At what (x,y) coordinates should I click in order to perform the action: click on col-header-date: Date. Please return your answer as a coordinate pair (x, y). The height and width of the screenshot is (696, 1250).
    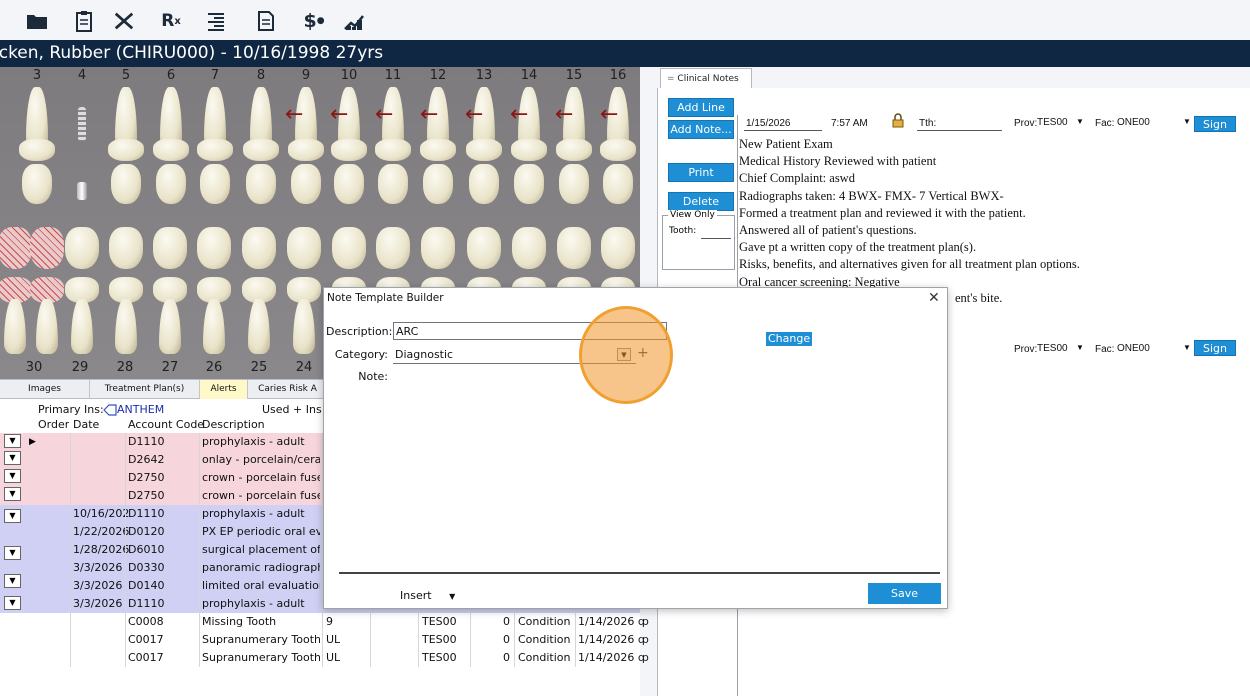
    Looking at the image, I should click on (86, 425).